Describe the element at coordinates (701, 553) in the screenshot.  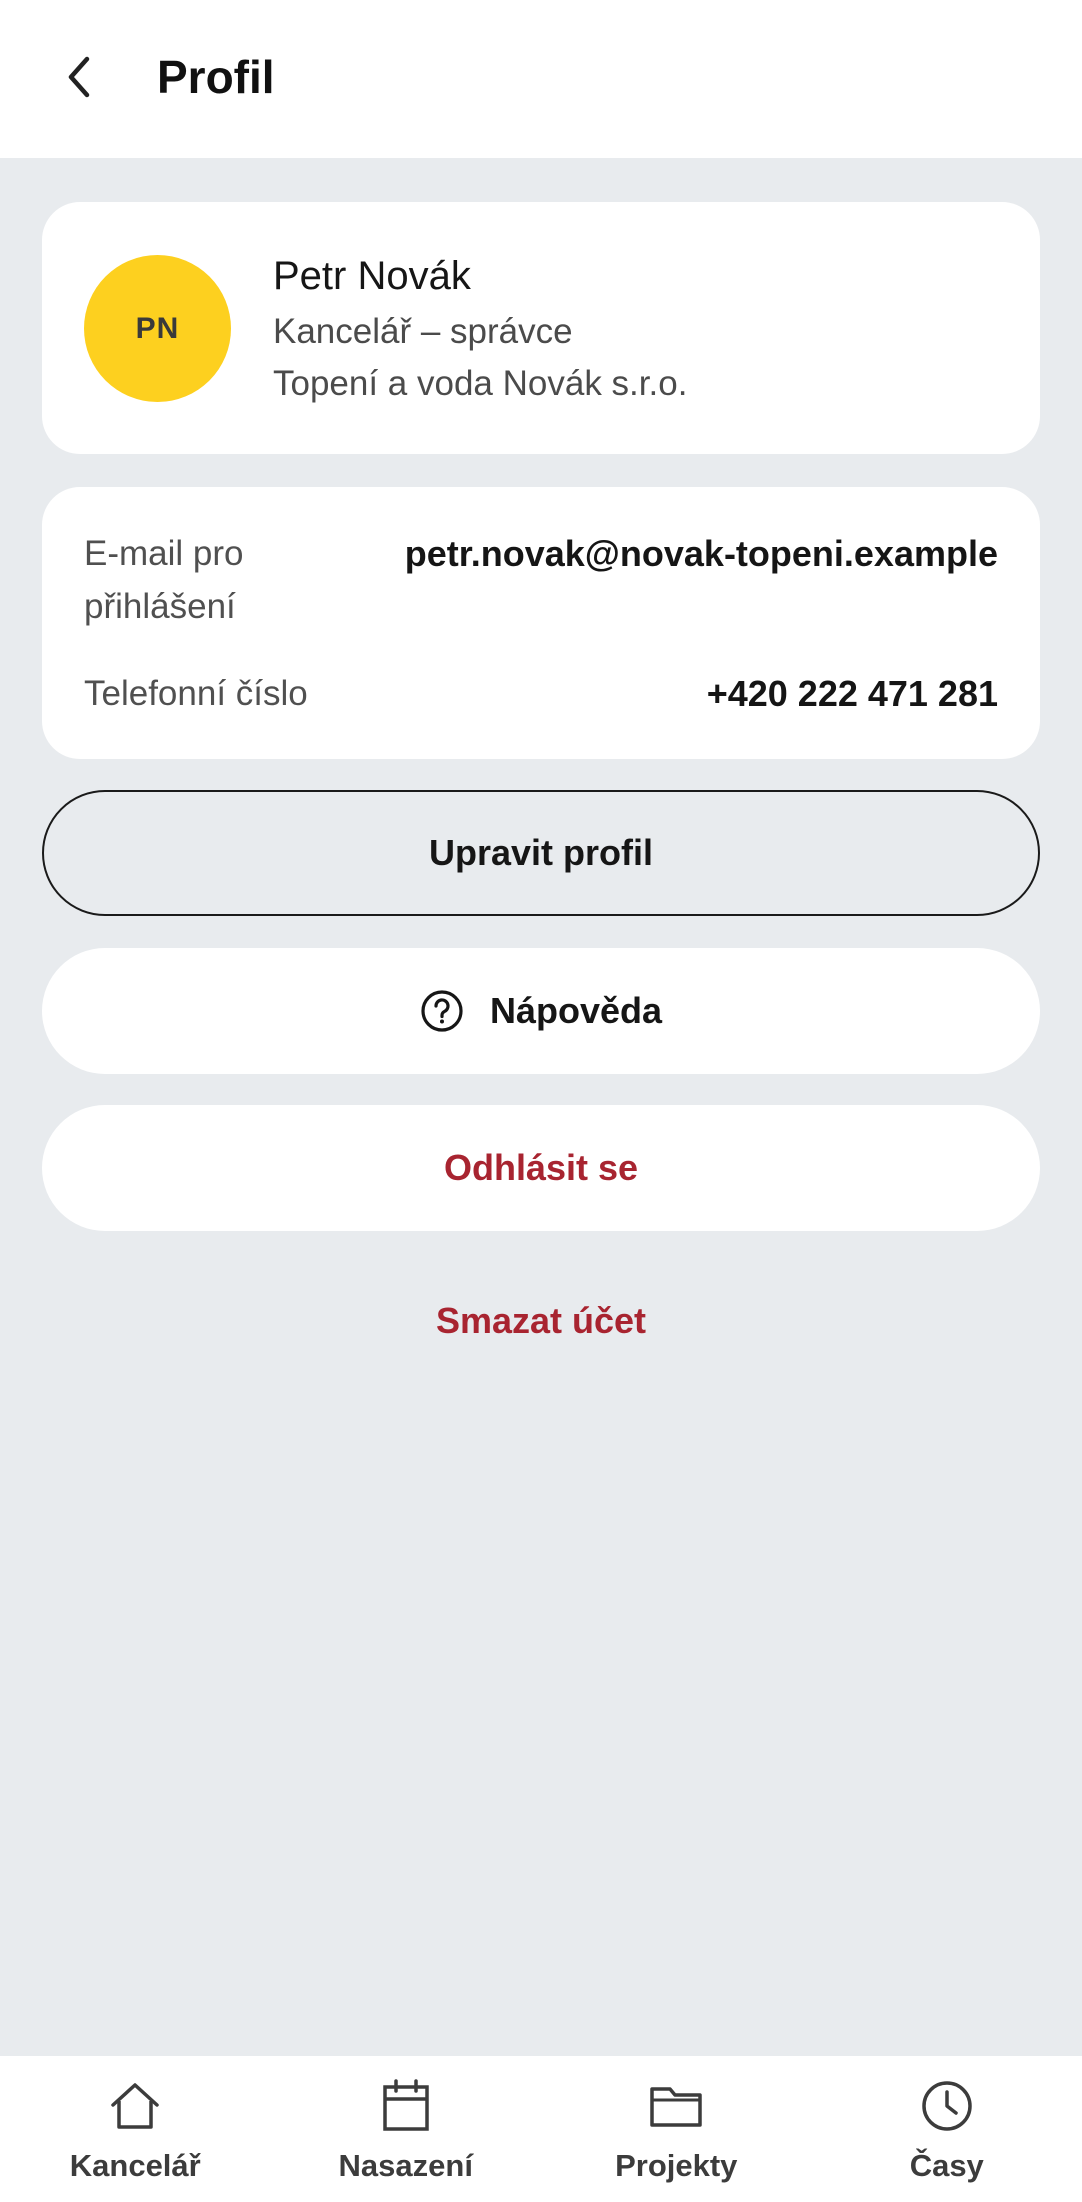
I see `email-value: petr.novak@novak-topeni.example` at that location.